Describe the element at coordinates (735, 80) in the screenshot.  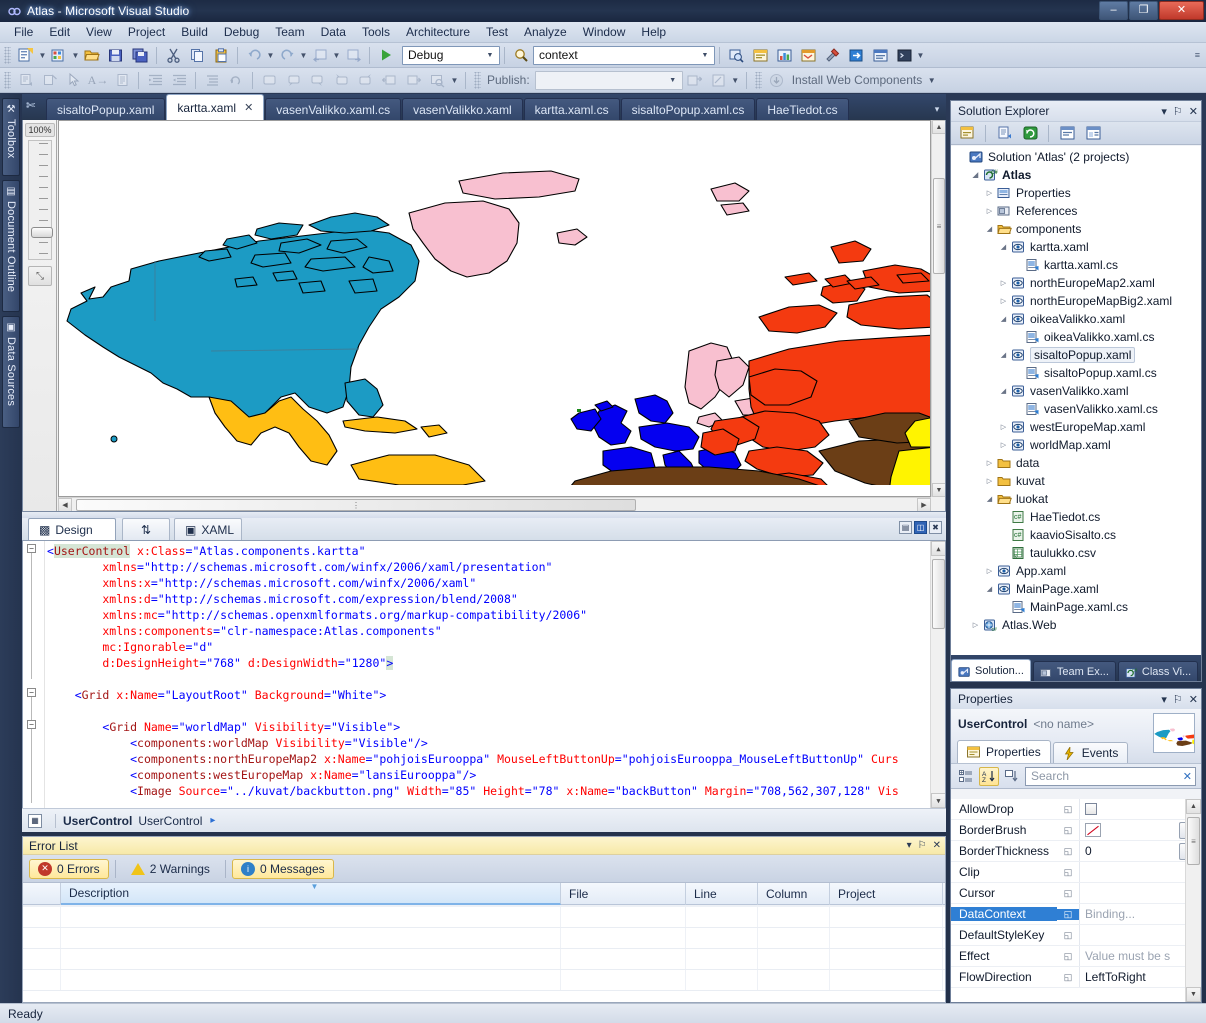
I see `publish-overflow-arrow: ▼` at that location.